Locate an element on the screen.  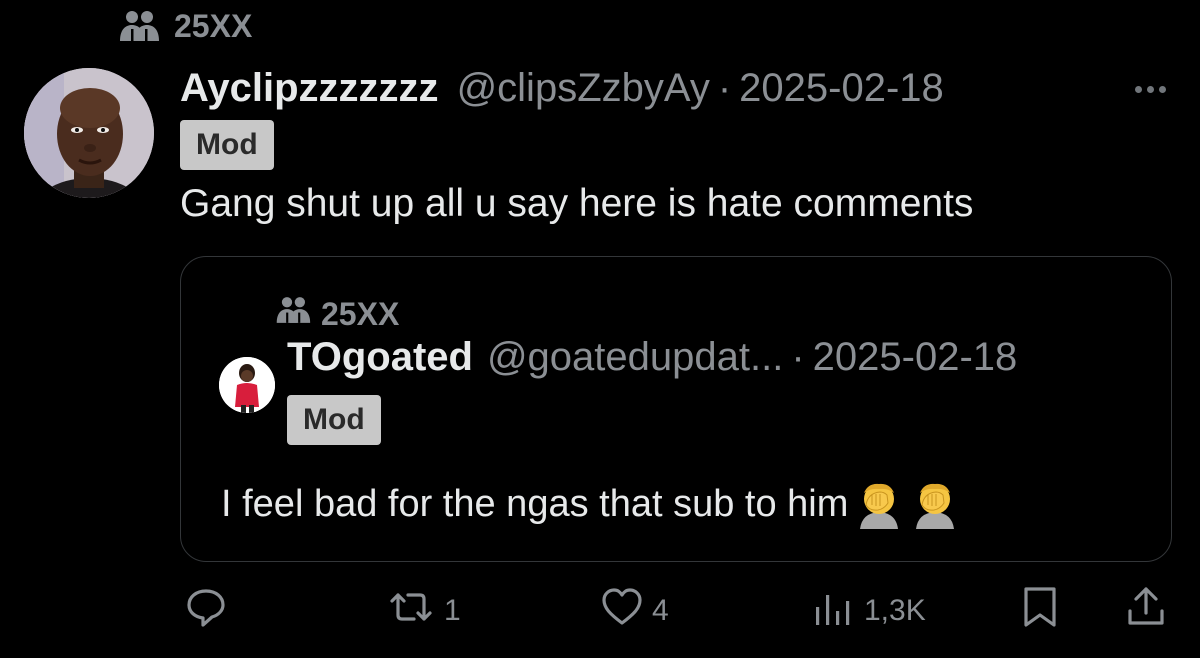
views-button: 1,3K is located at coordinates (869, 611).